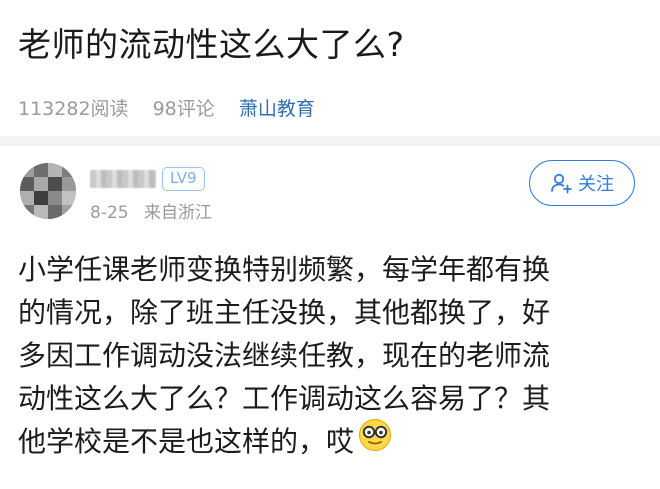  Describe the element at coordinates (375, 441) in the screenshot. I see `nerd-face-emoji-icon` at that location.